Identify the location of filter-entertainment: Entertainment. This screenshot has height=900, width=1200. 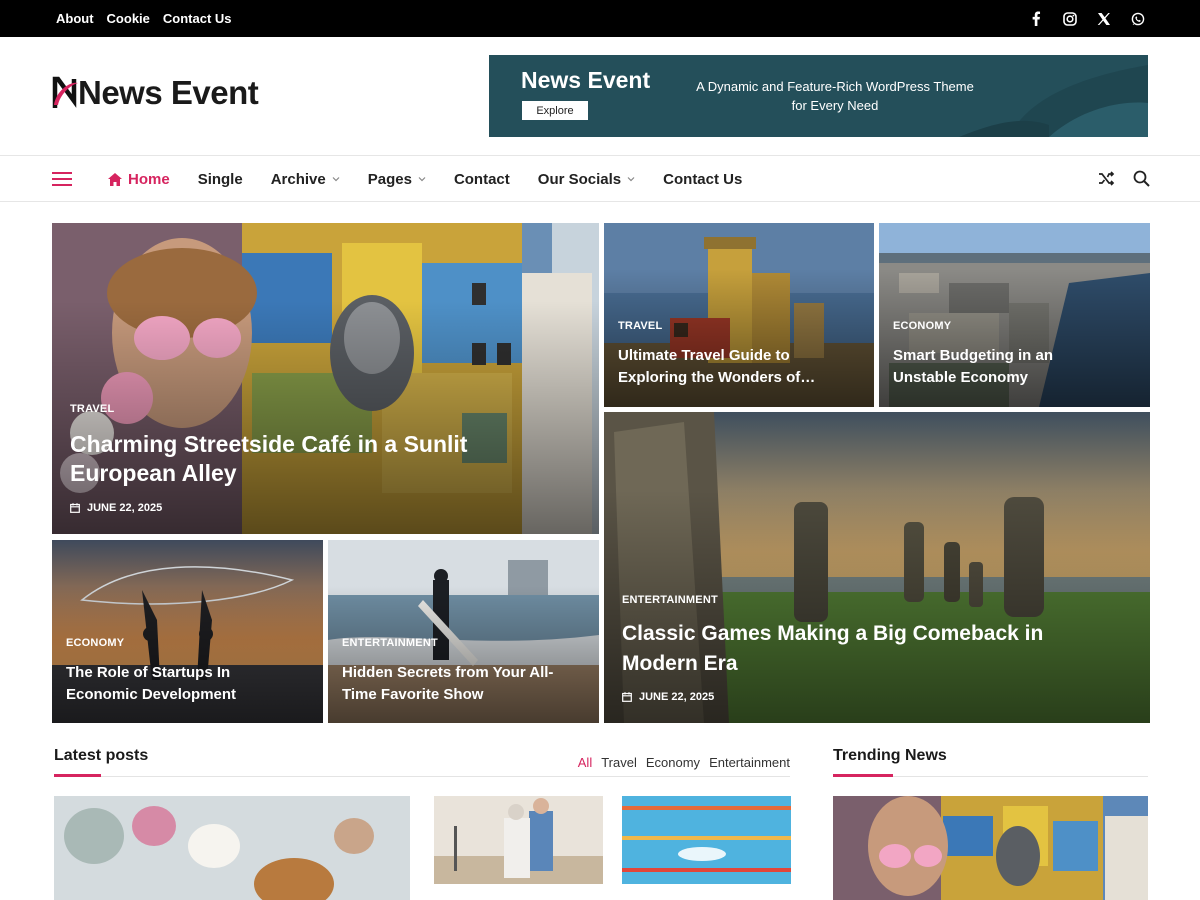
(749, 762).